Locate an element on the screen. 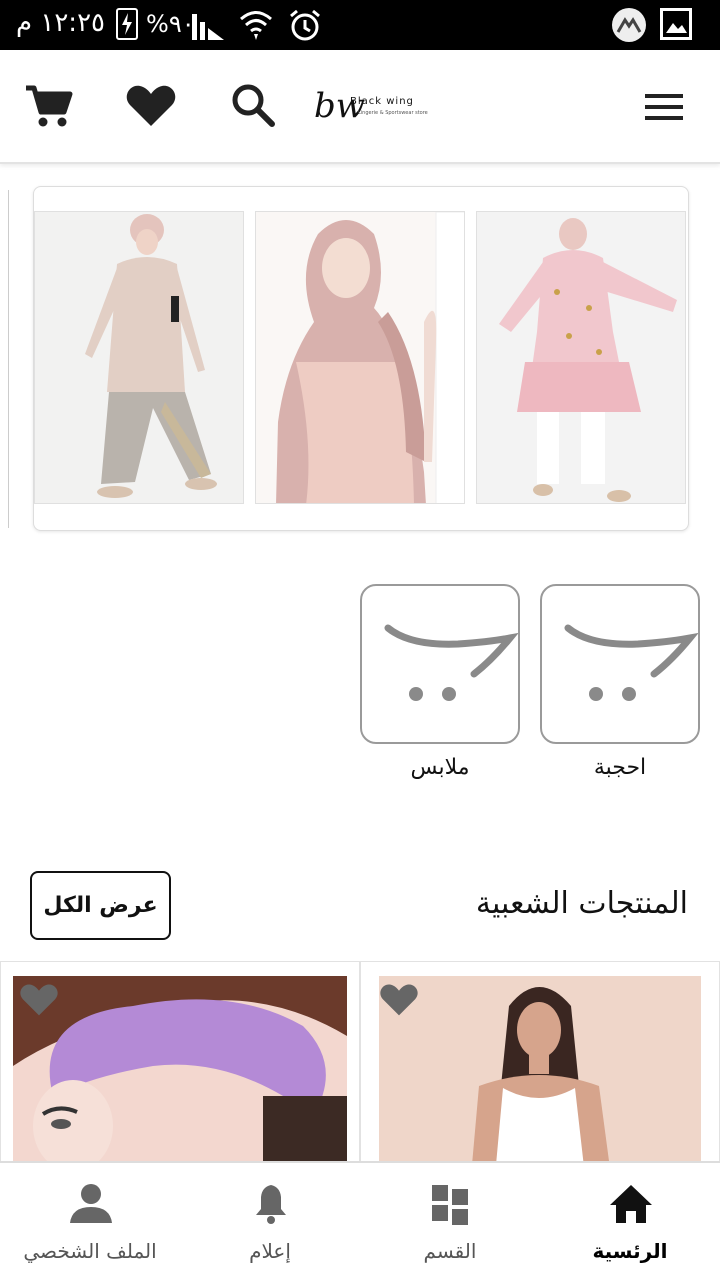 This screenshot has height=1282, width=720. menu-icon is located at coordinates (664, 107).